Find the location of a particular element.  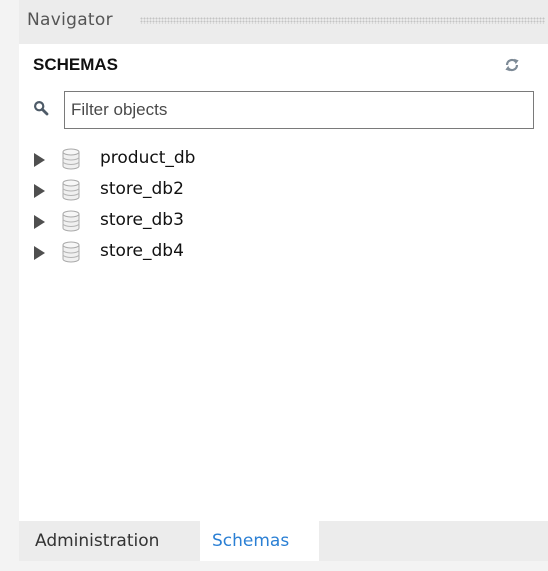

schema-item-store-db4: store_db4 is located at coordinates (283, 252).